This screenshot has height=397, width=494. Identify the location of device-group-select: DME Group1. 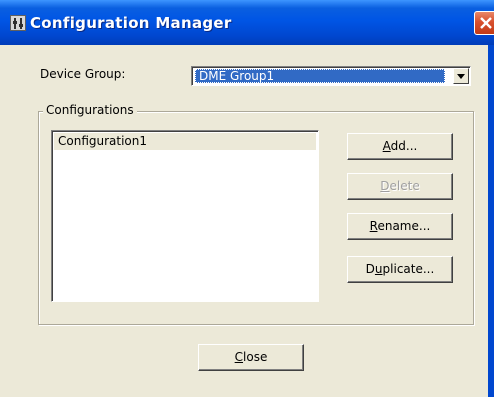
(331, 76).